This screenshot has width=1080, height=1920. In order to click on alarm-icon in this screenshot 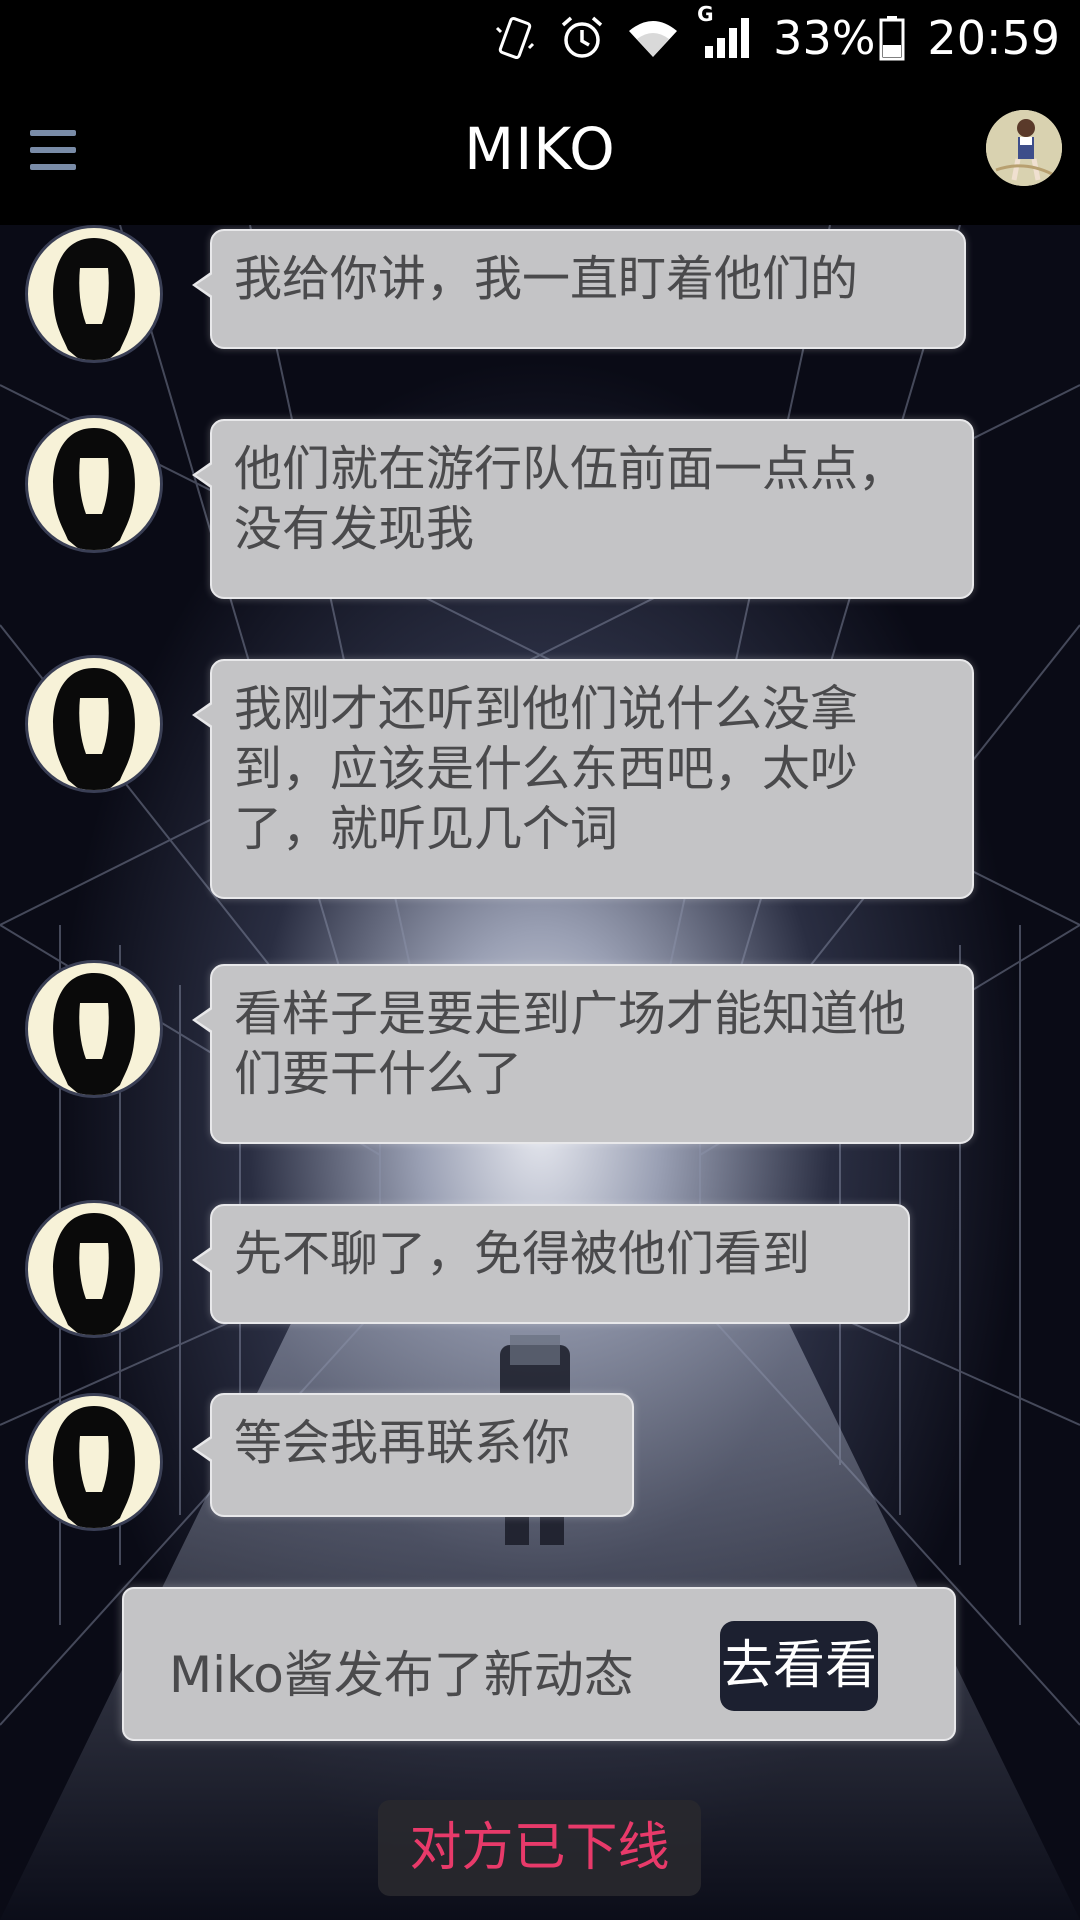, I will do `click(582, 38)`.